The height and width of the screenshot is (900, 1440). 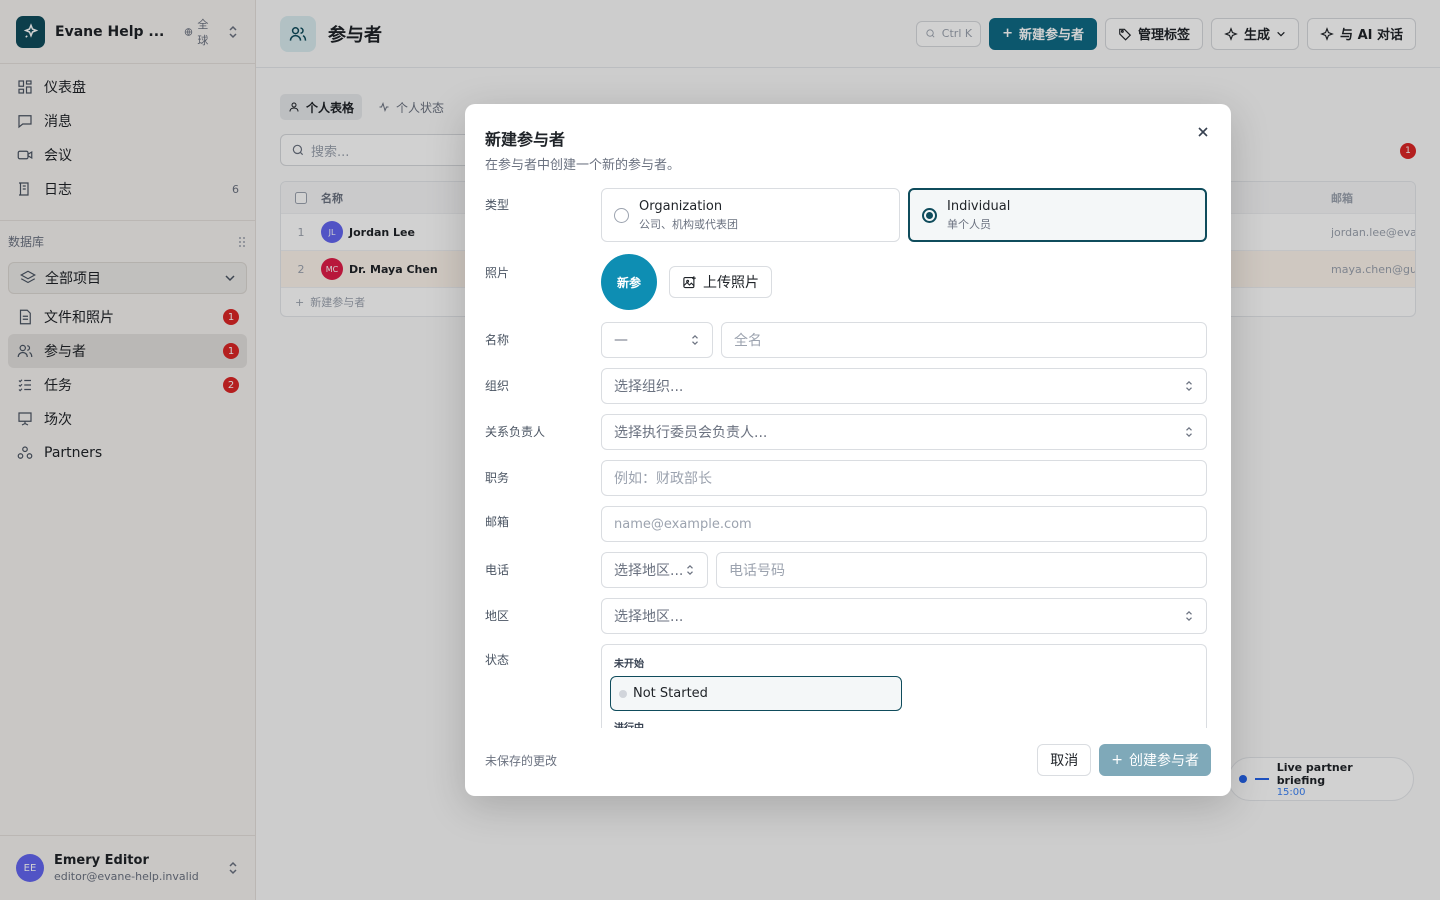 What do you see at coordinates (657, 340) in the screenshot?
I see `name-prefix-select: —` at bounding box center [657, 340].